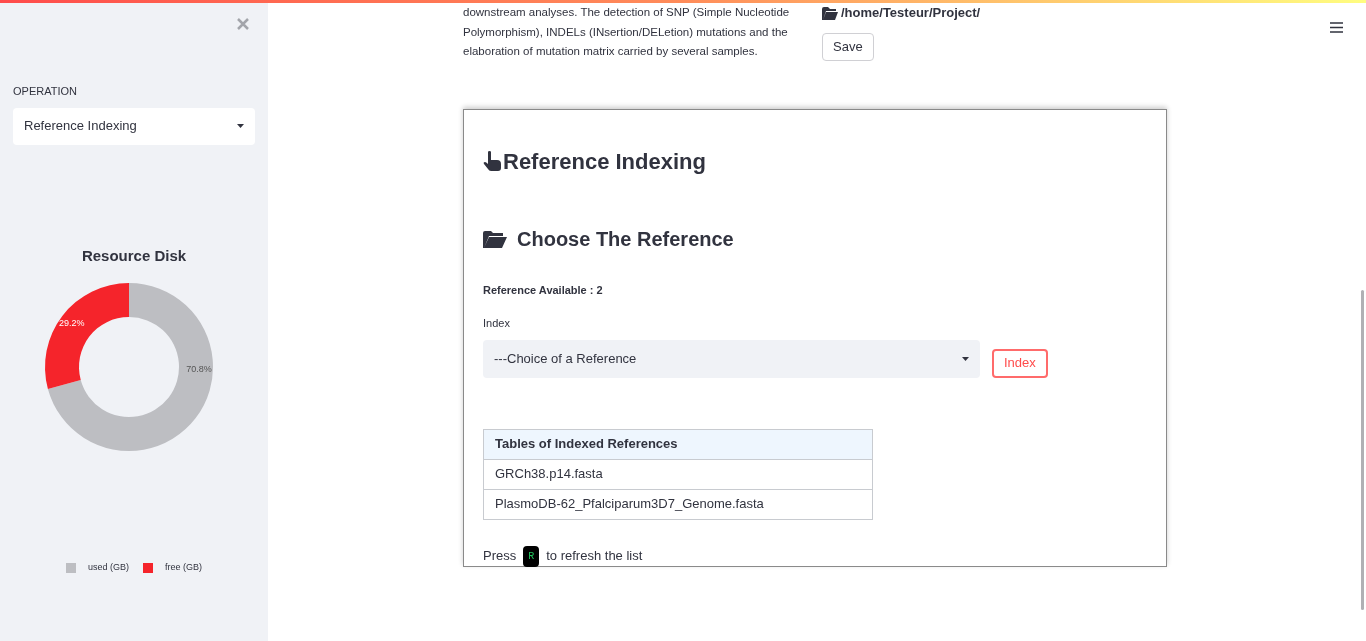  What do you see at coordinates (604, 161) in the screenshot?
I see `card-title: Reference Indexing` at bounding box center [604, 161].